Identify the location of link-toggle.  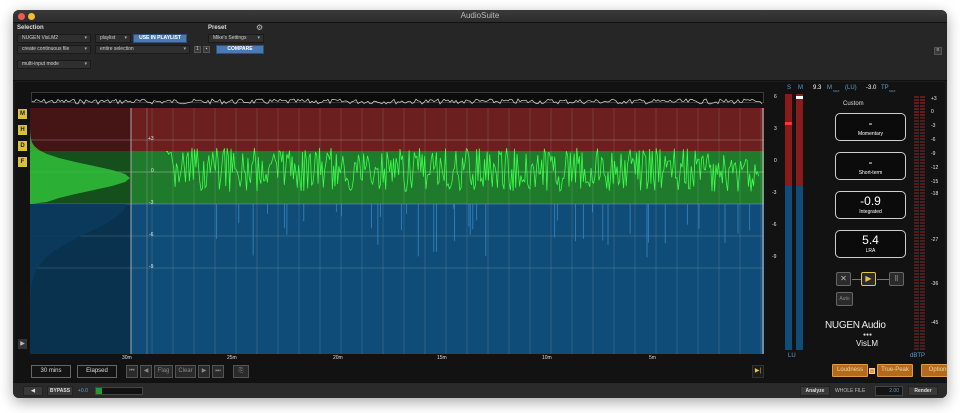
(872, 371).